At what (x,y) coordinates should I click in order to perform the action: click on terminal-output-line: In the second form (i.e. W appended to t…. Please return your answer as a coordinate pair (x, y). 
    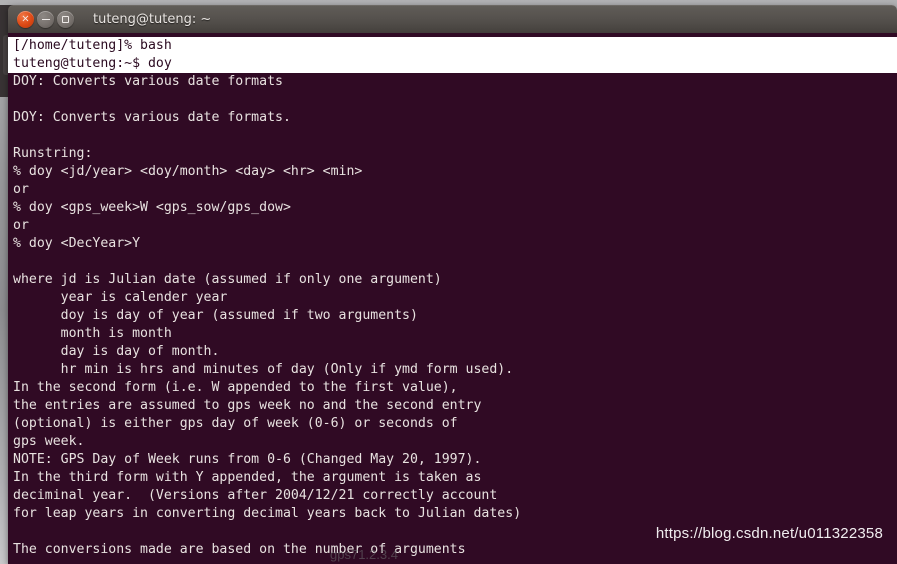
    Looking at the image, I should click on (235, 387).